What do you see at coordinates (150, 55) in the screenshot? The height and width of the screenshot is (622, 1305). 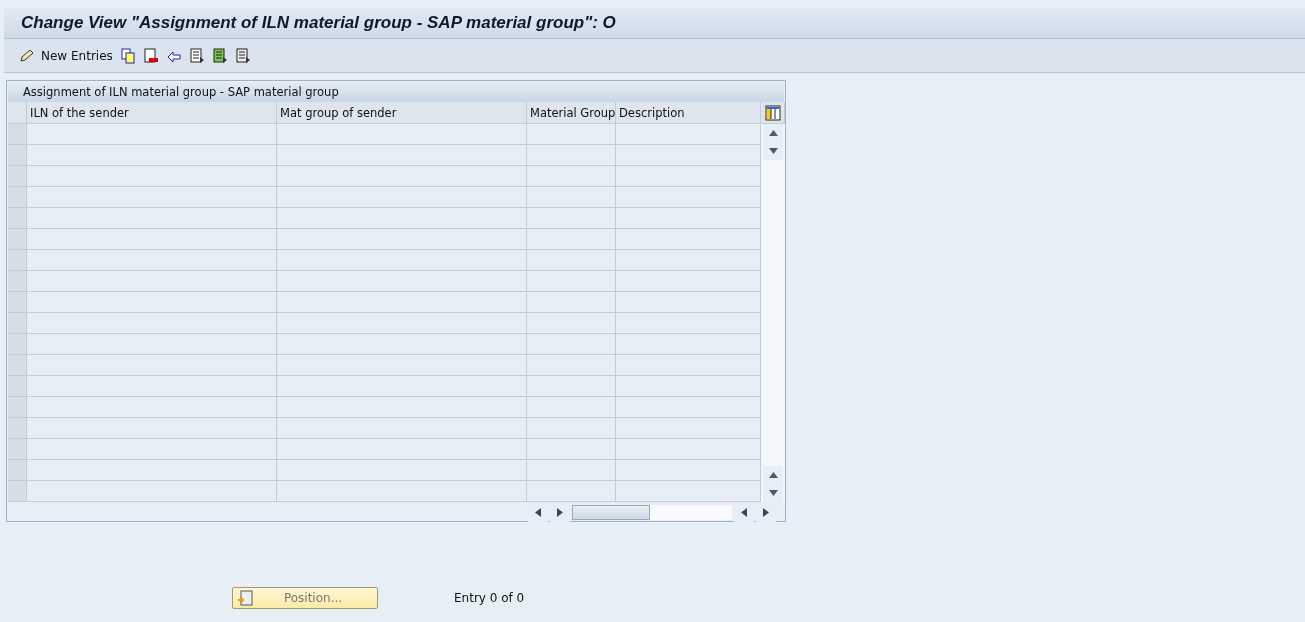 I see `delete-icon` at bounding box center [150, 55].